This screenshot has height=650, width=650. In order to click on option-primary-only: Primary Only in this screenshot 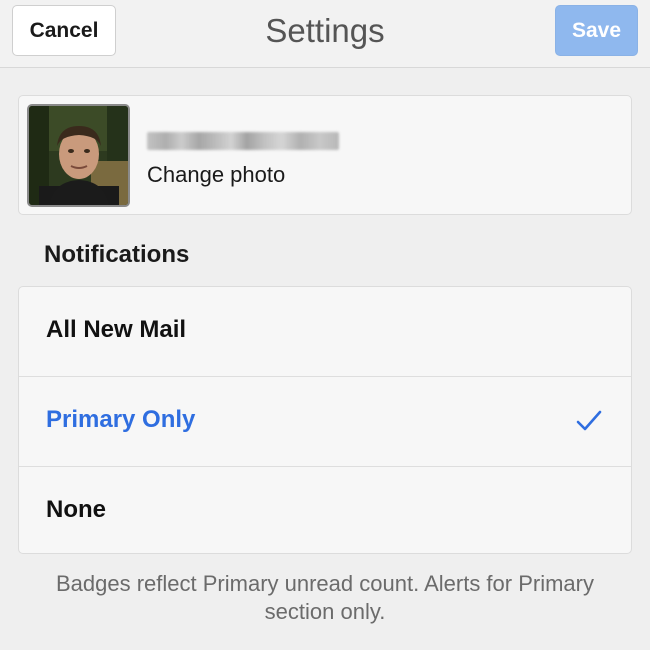, I will do `click(325, 422)`.